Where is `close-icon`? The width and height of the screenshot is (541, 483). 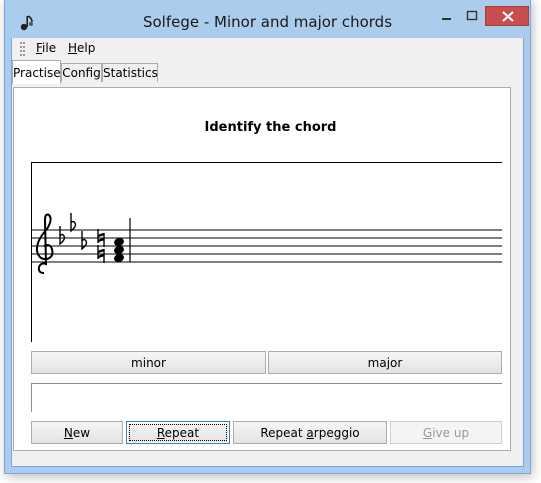
close-icon is located at coordinates (508, 16).